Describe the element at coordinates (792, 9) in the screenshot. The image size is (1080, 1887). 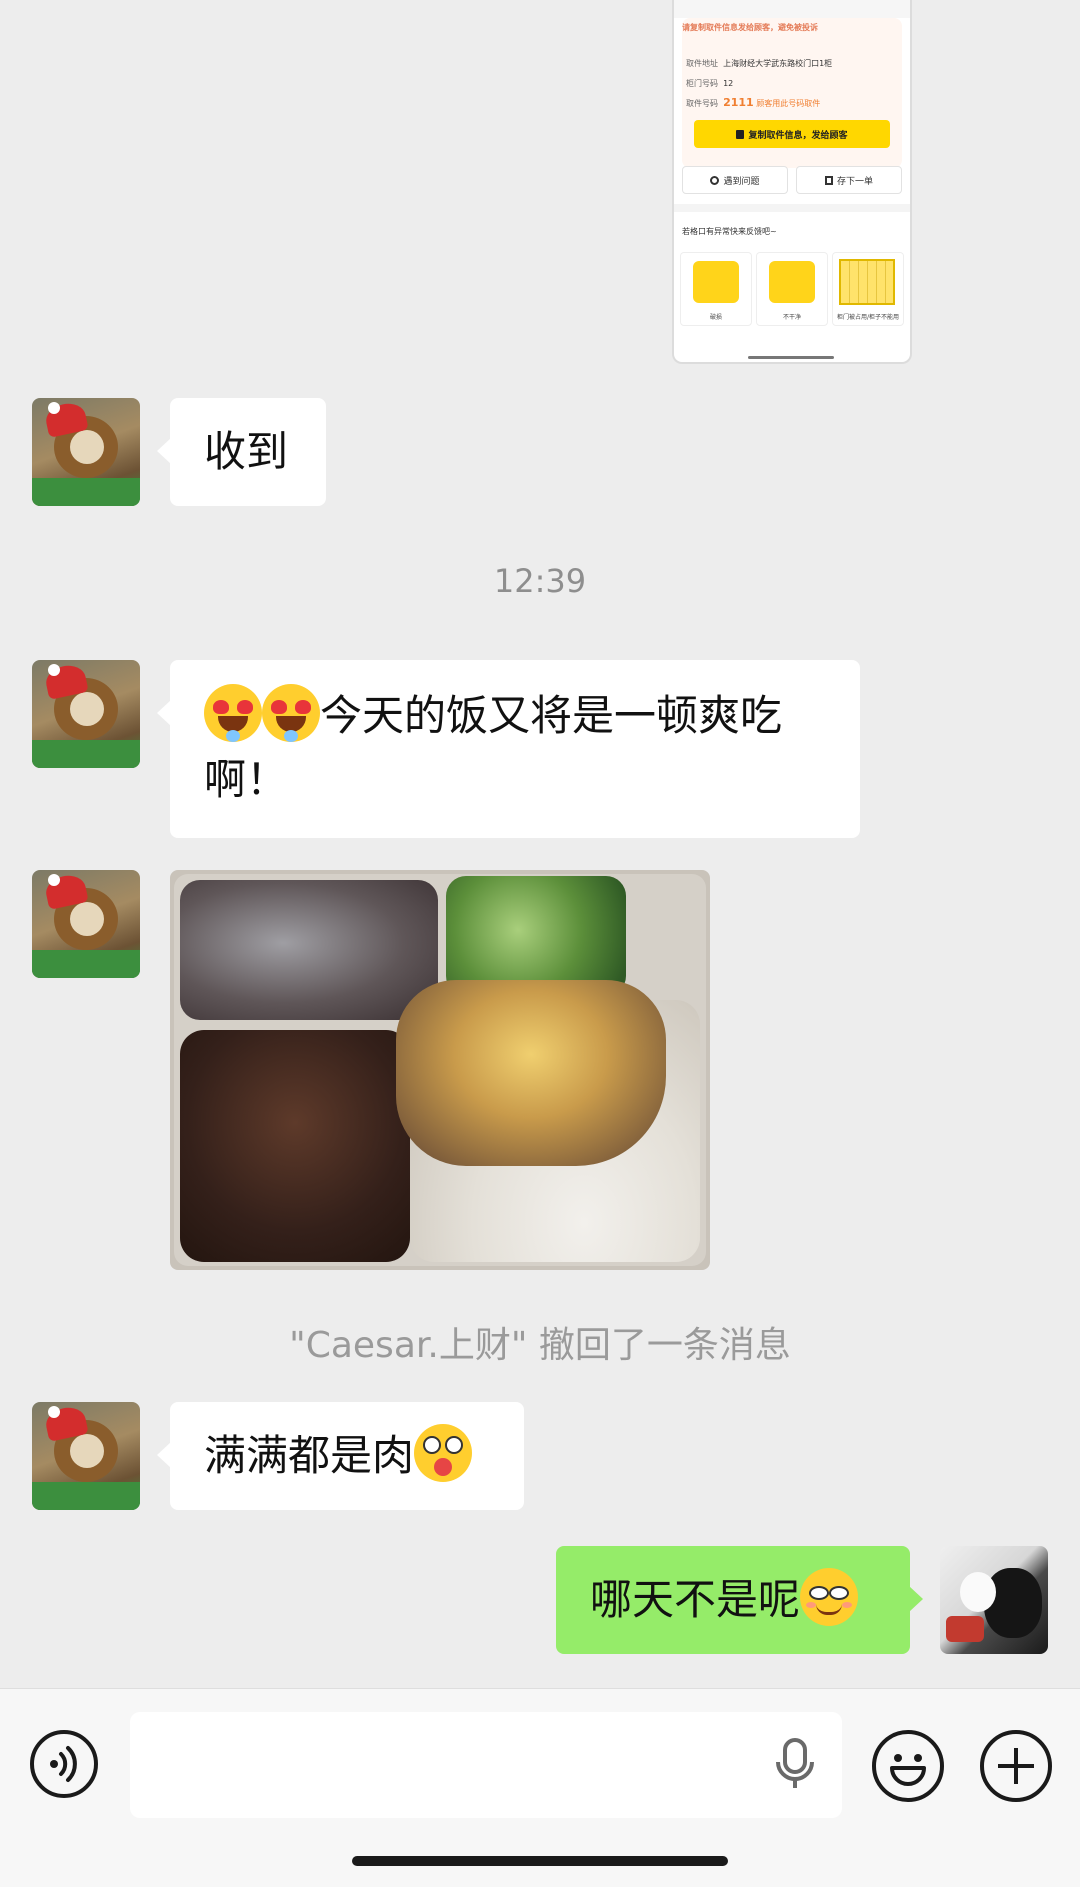
I see `screenshot-topbar` at that location.